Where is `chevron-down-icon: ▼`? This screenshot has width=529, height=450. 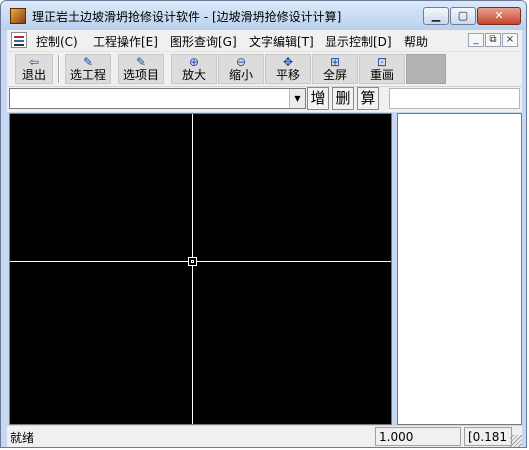 chevron-down-icon: ▼ is located at coordinates (297, 98).